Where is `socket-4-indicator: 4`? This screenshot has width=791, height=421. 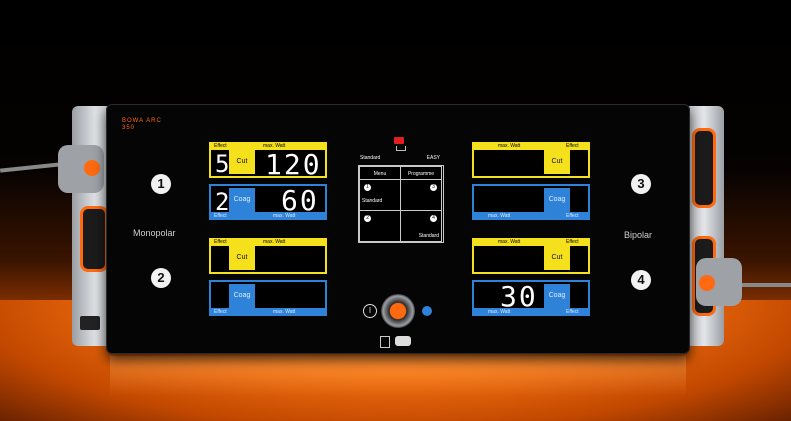
socket-4-indicator: 4 is located at coordinates (641, 280).